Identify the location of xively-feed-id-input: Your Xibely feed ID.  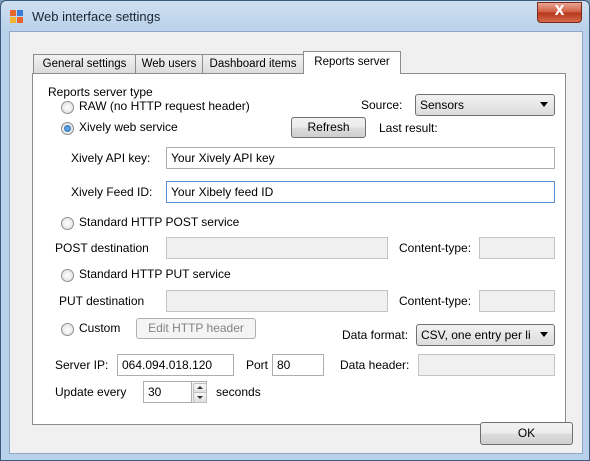
(360, 192).